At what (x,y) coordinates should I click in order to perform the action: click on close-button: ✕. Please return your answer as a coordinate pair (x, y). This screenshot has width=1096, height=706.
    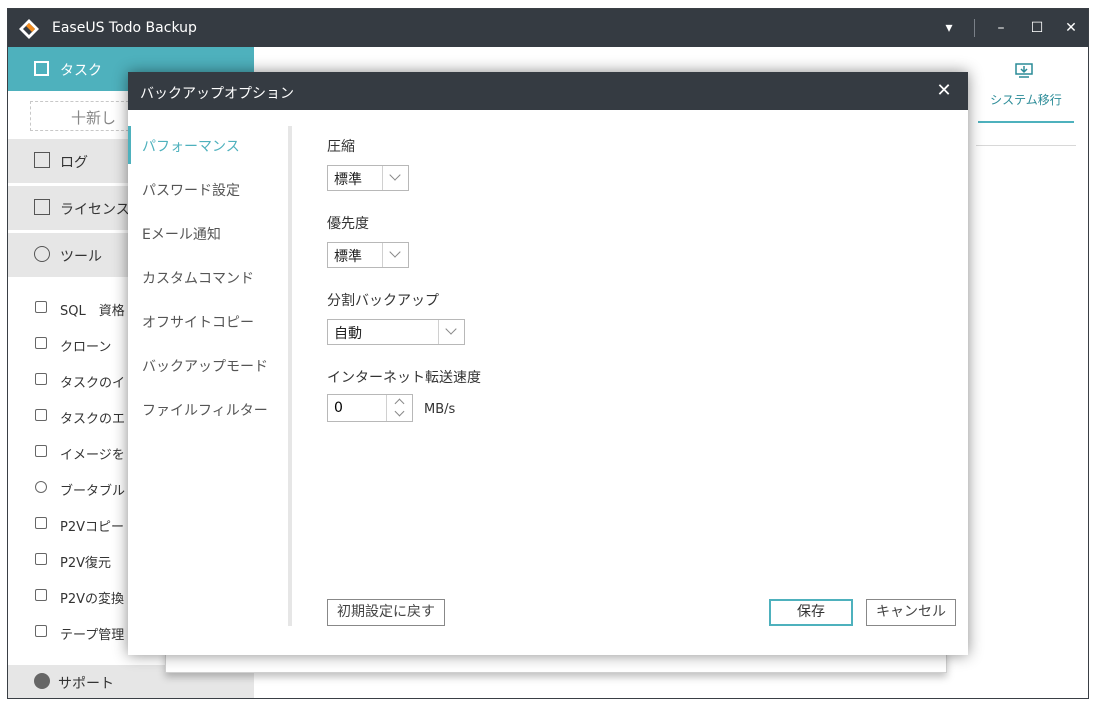
    Looking at the image, I should click on (1071, 28).